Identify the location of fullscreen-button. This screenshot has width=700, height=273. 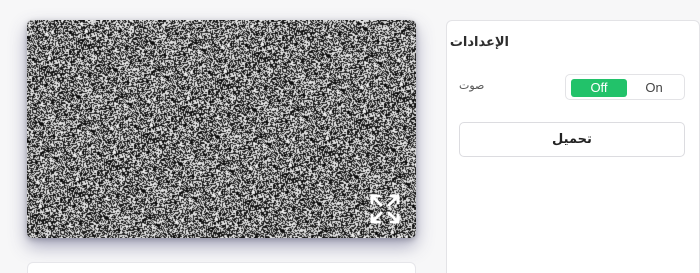
(385, 209).